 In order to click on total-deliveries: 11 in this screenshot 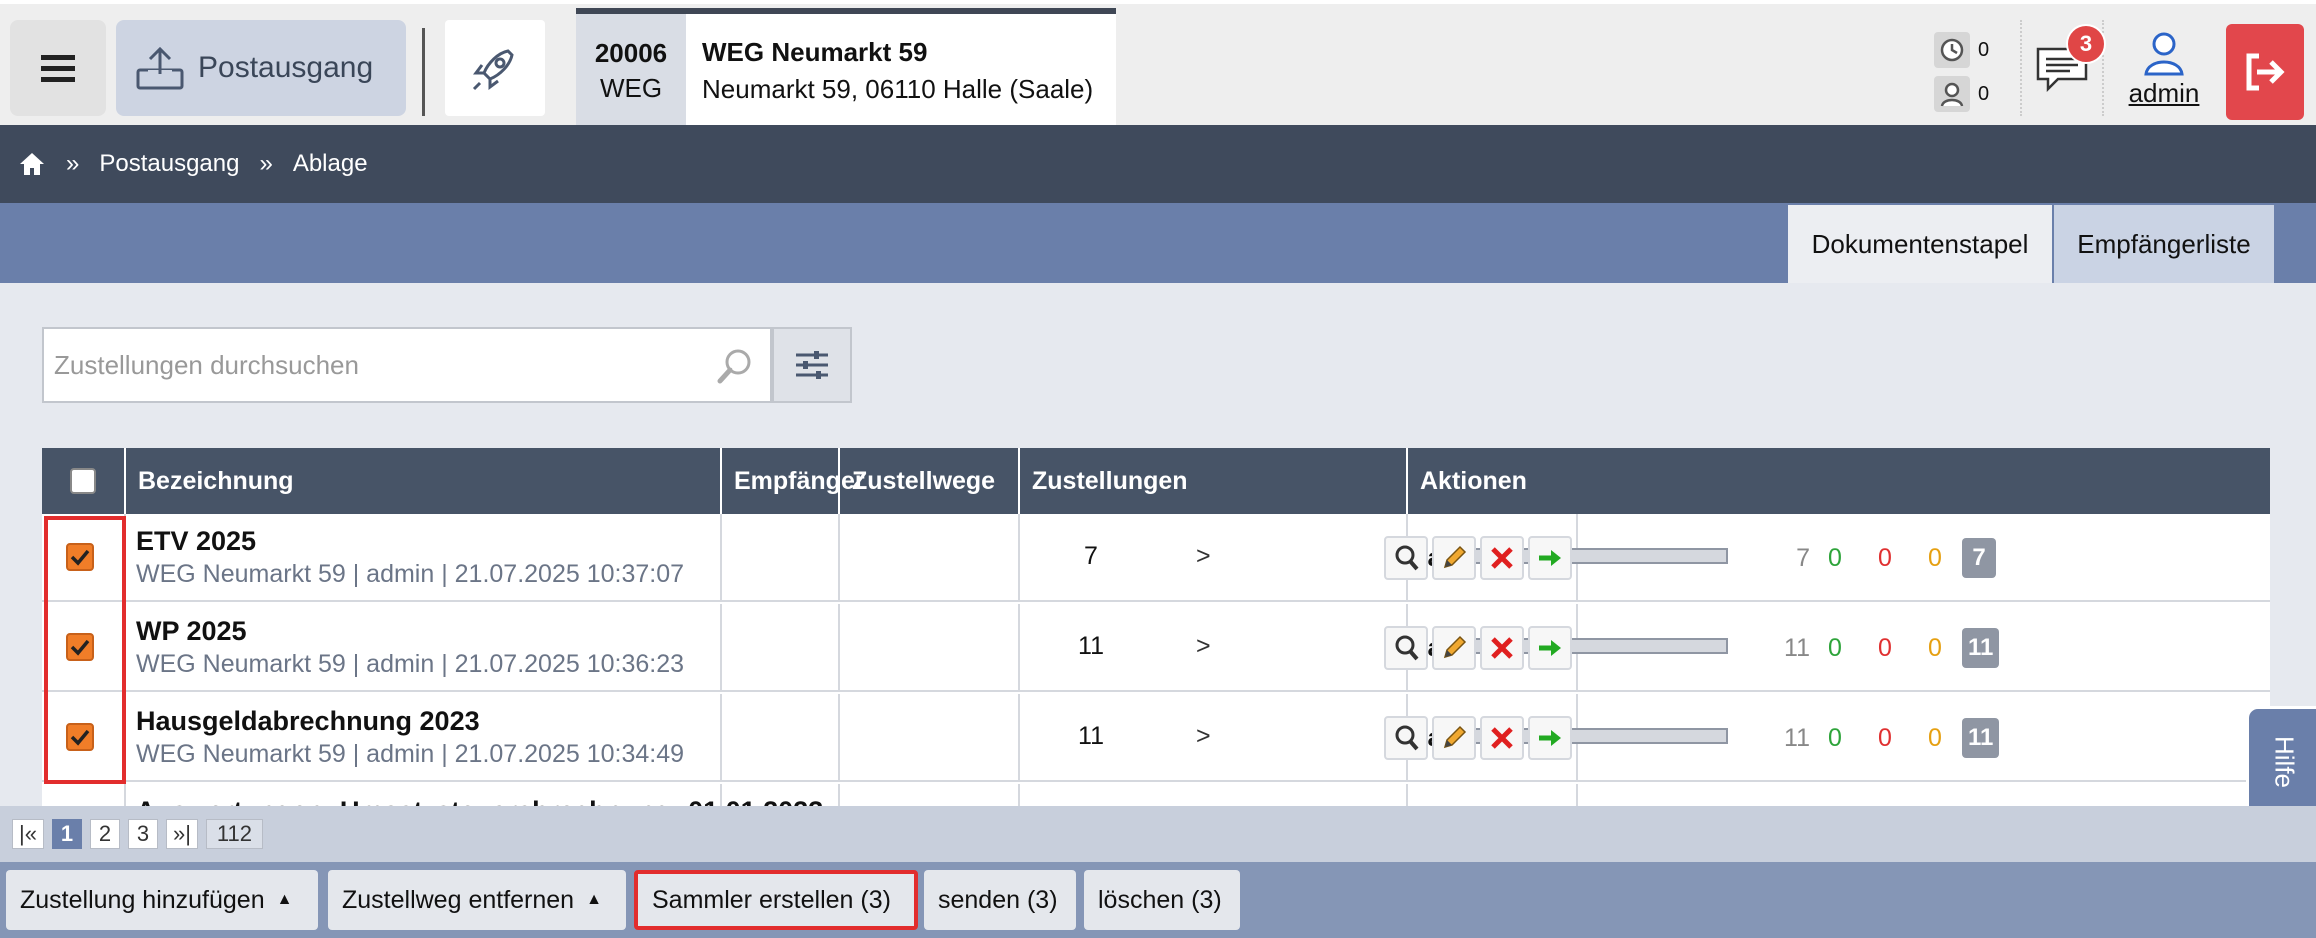, I will do `click(1797, 648)`.